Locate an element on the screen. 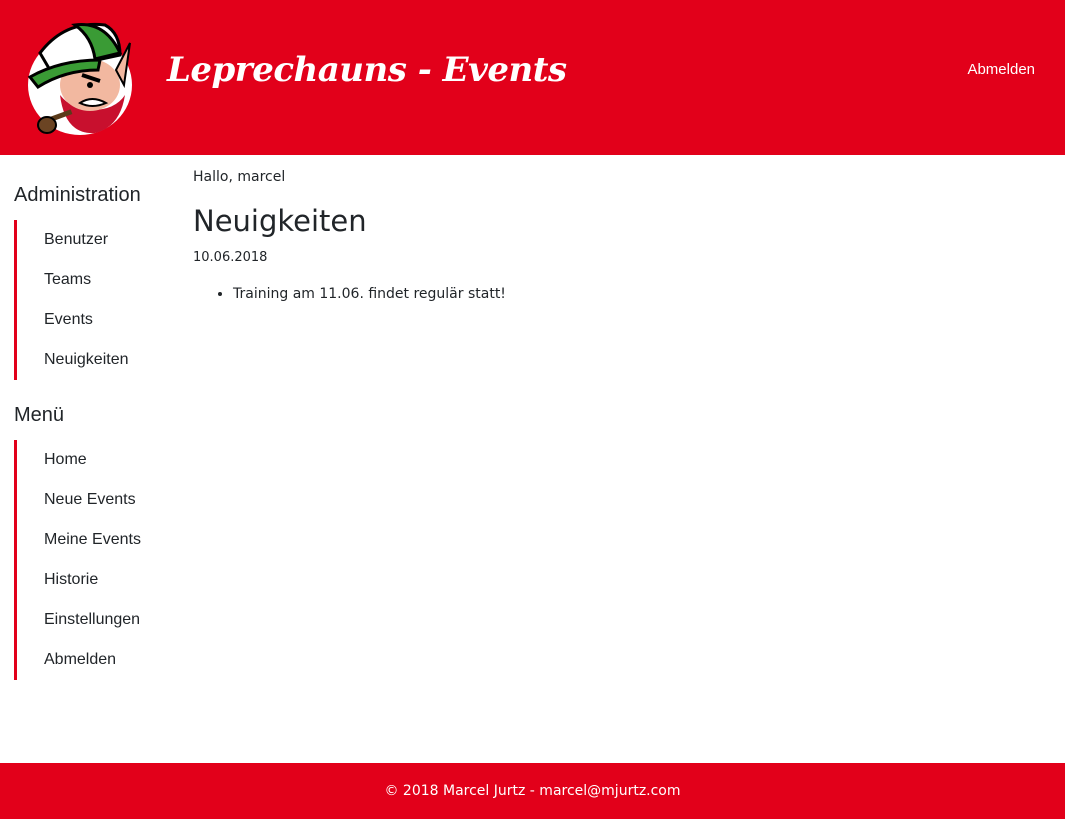  site-footer: © 2018 Marcel Jurtz - marcel@mjurtz.com is located at coordinates (532, 791).